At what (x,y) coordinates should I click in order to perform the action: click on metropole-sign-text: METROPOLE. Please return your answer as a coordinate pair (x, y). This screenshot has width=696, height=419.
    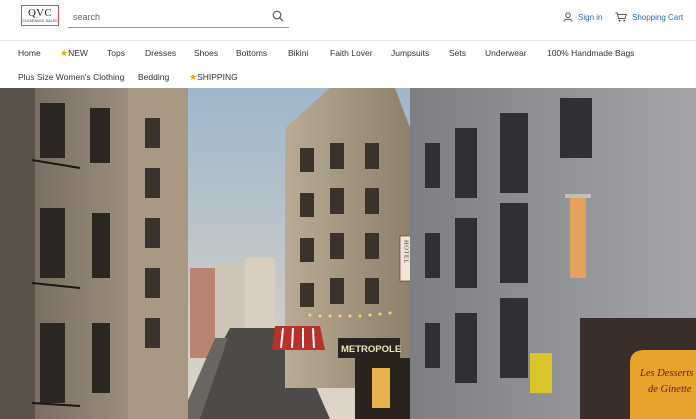
    Looking at the image, I should click on (371, 349).